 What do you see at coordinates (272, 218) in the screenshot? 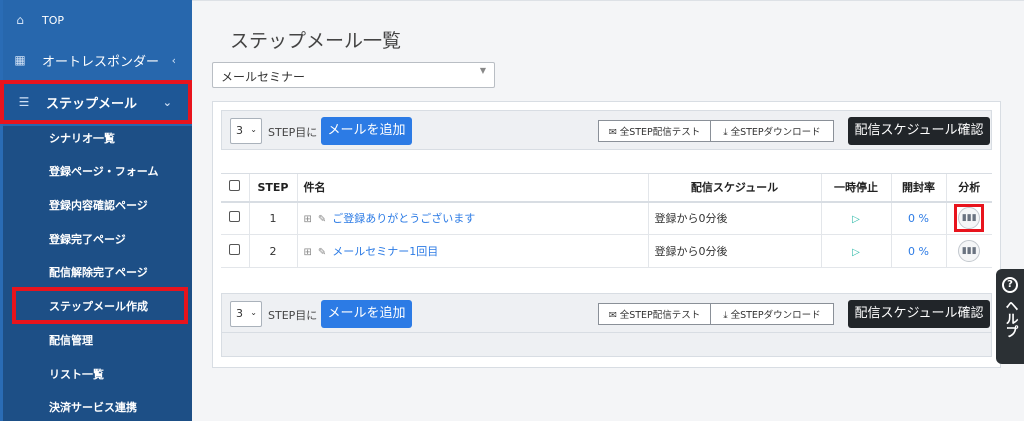
I see `row-step: 1` at bounding box center [272, 218].